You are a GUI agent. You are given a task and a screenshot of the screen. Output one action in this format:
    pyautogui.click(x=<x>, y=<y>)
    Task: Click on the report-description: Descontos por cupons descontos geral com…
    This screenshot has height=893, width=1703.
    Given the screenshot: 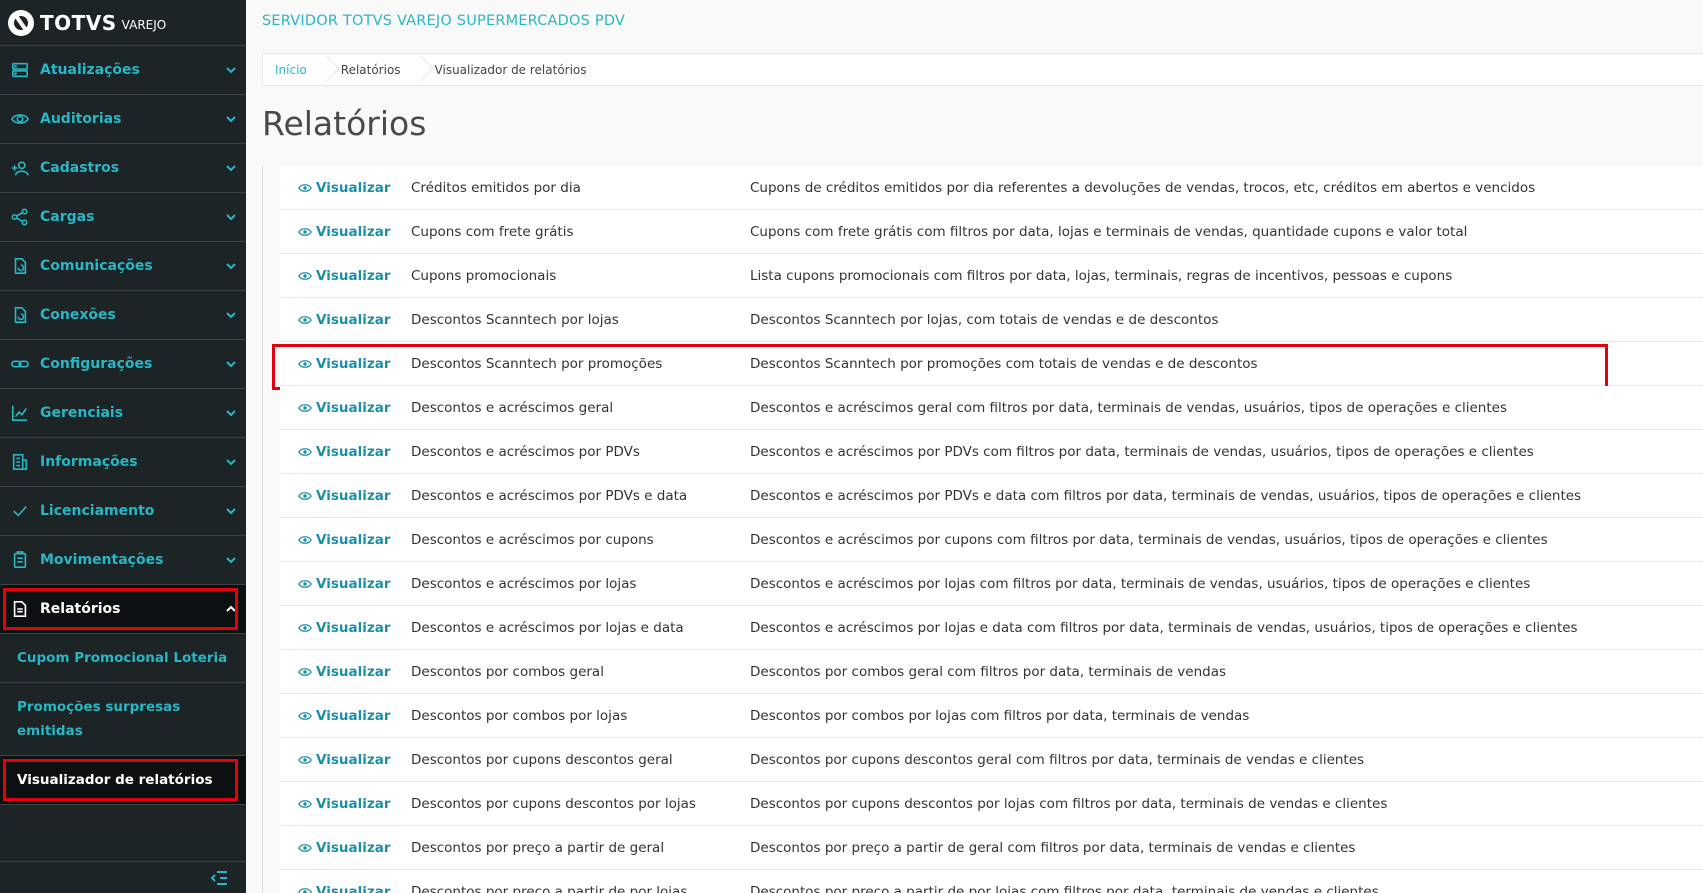 What is the action you would take?
    pyautogui.click(x=1057, y=759)
    